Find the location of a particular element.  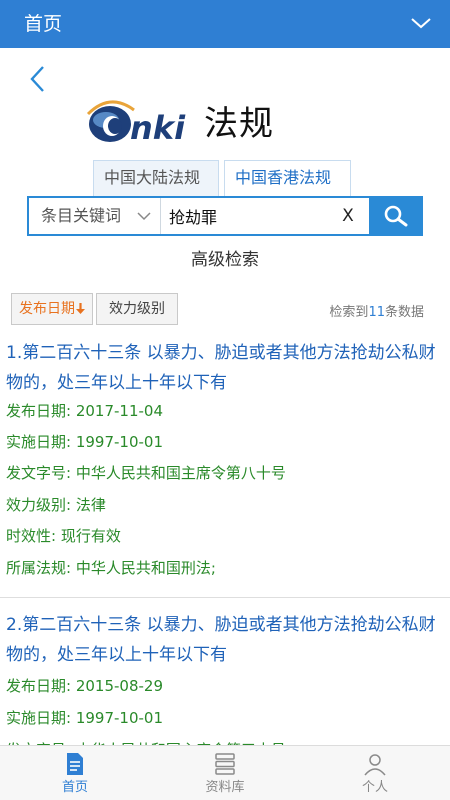

result-count: 检索到11条数据 is located at coordinates (376, 313).